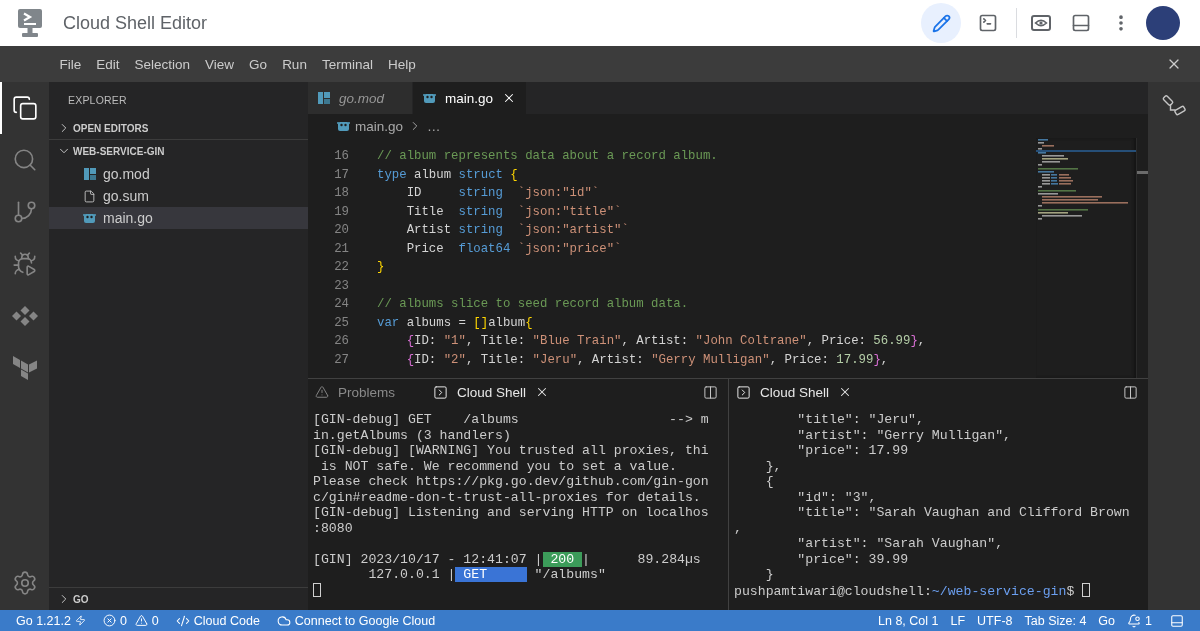  I want to click on line-number: 22, so click(341, 268).